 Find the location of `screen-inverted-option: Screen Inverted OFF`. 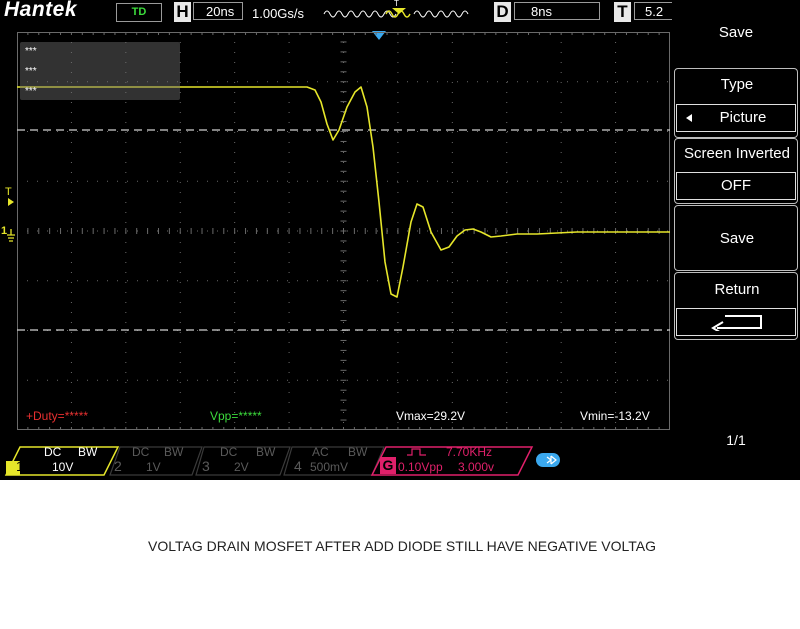

screen-inverted-option: Screen Inverted OFF is located at coordinates (736, 171).